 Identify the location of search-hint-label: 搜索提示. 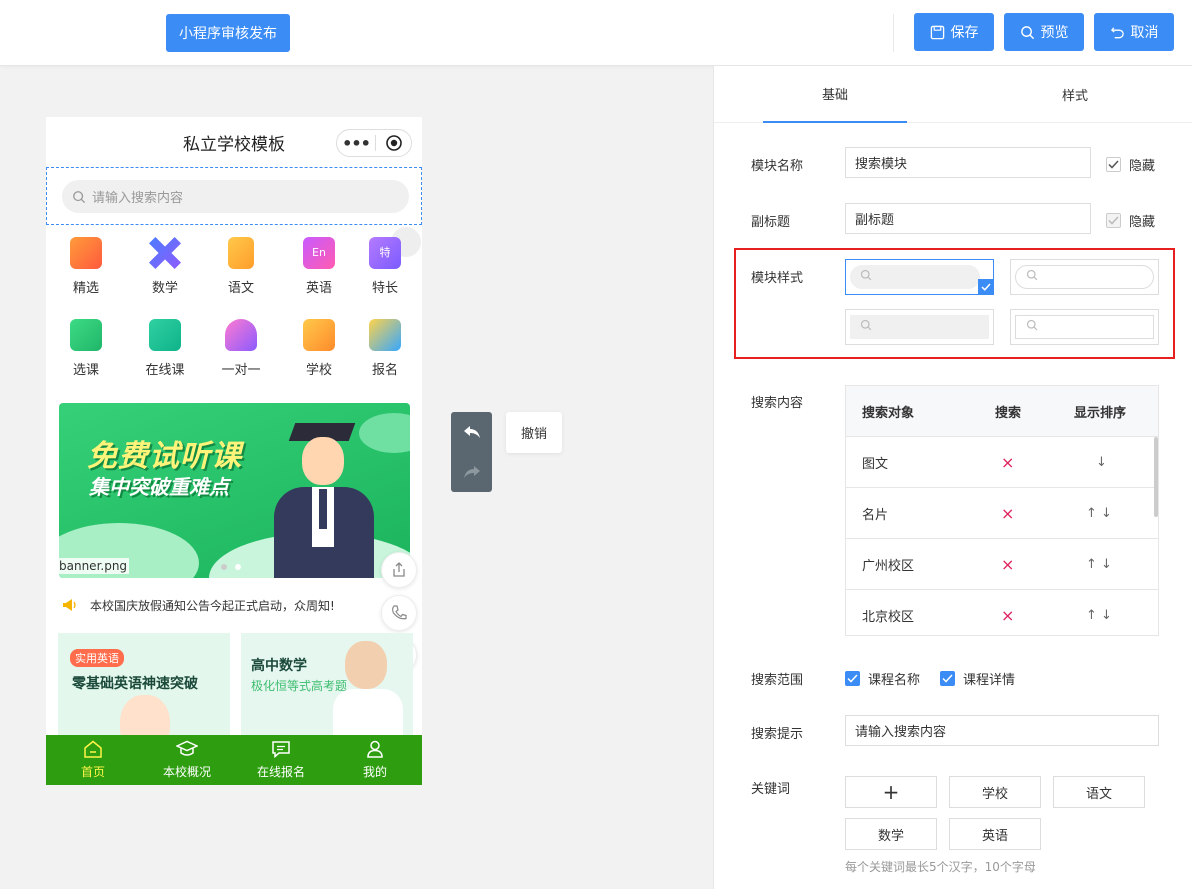
(777, 734).